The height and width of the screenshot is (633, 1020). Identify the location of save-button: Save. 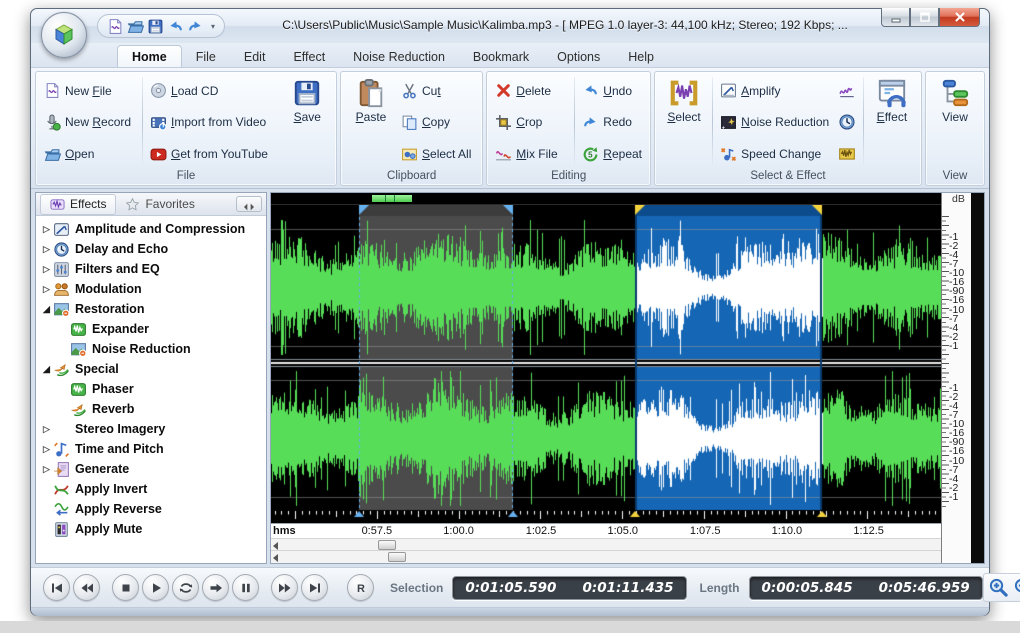
(307, 122).